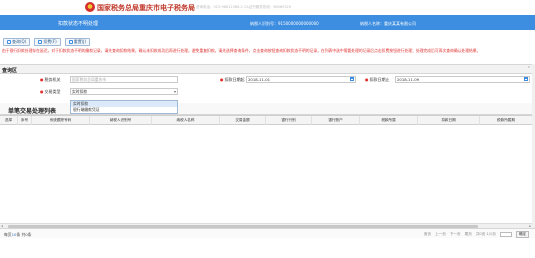 The image size is (535, 258). Describe the element at coordinates (468, 234) in the screenshot. I see `last-page-link: 尾页` at that location.